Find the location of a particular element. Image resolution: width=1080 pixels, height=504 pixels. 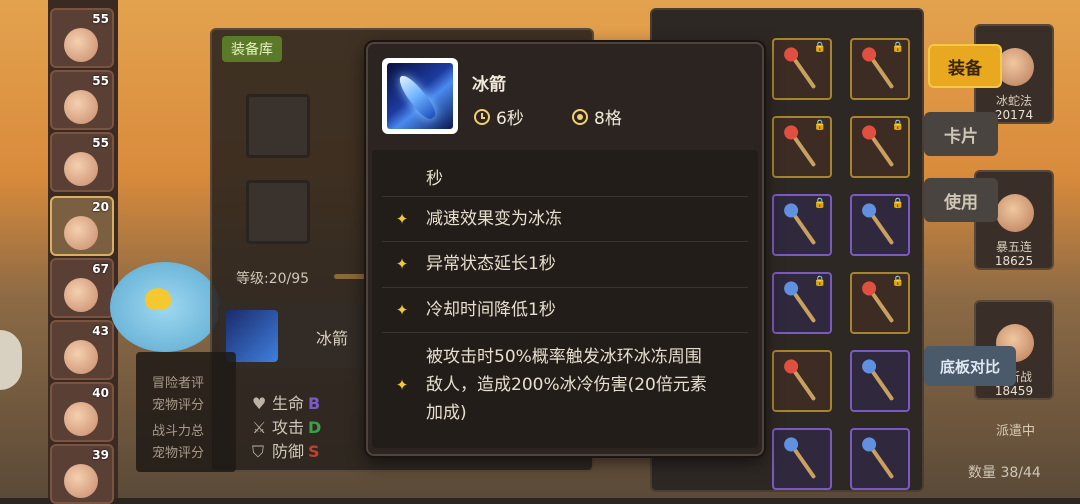

effect-text: 冷却时间降低1秒 is located at coordinates (491, 309).